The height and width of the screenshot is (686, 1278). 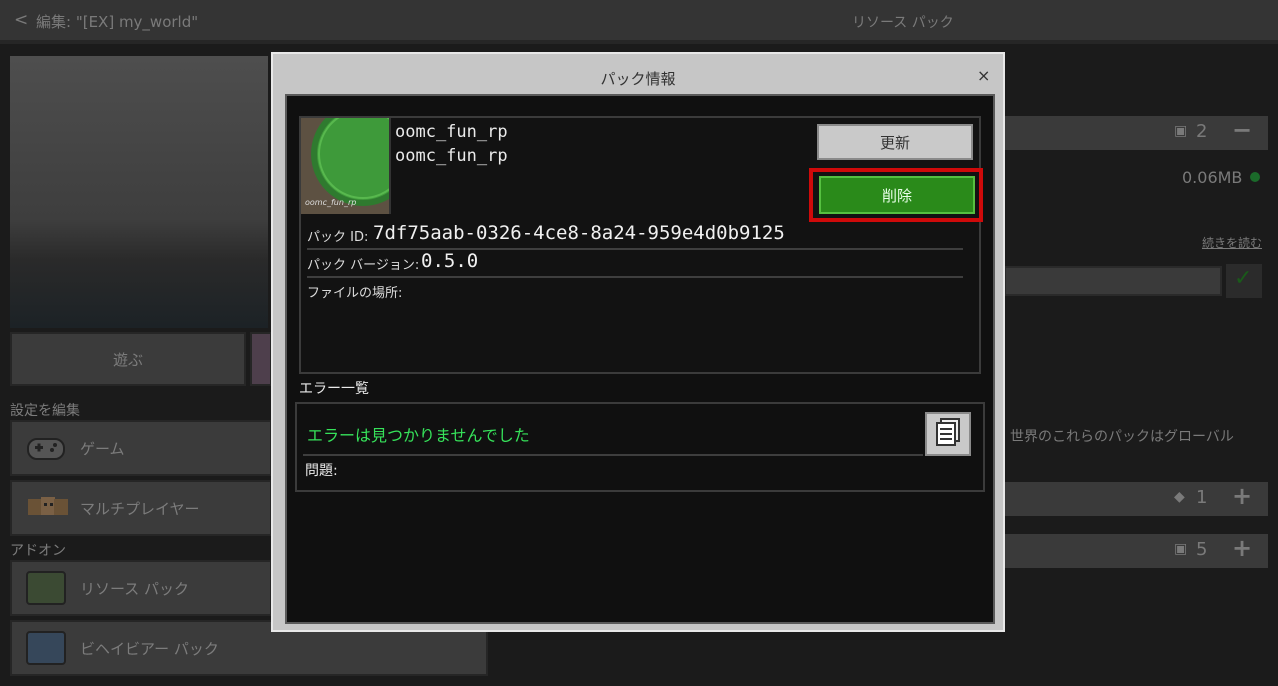 What do you see at coordinates (1232, 242) in the screenshot?
I see `read-more-link: 続きを読む` at bounding box center [1232, 242].